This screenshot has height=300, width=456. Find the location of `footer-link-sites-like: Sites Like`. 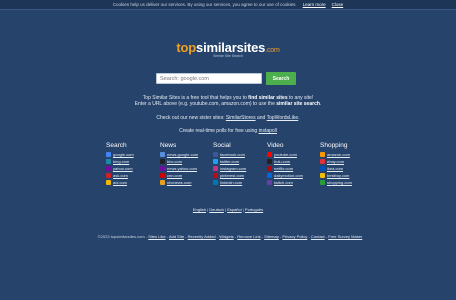

footer-link-sites-like: Sites Like is located at coordinates (156, 236).